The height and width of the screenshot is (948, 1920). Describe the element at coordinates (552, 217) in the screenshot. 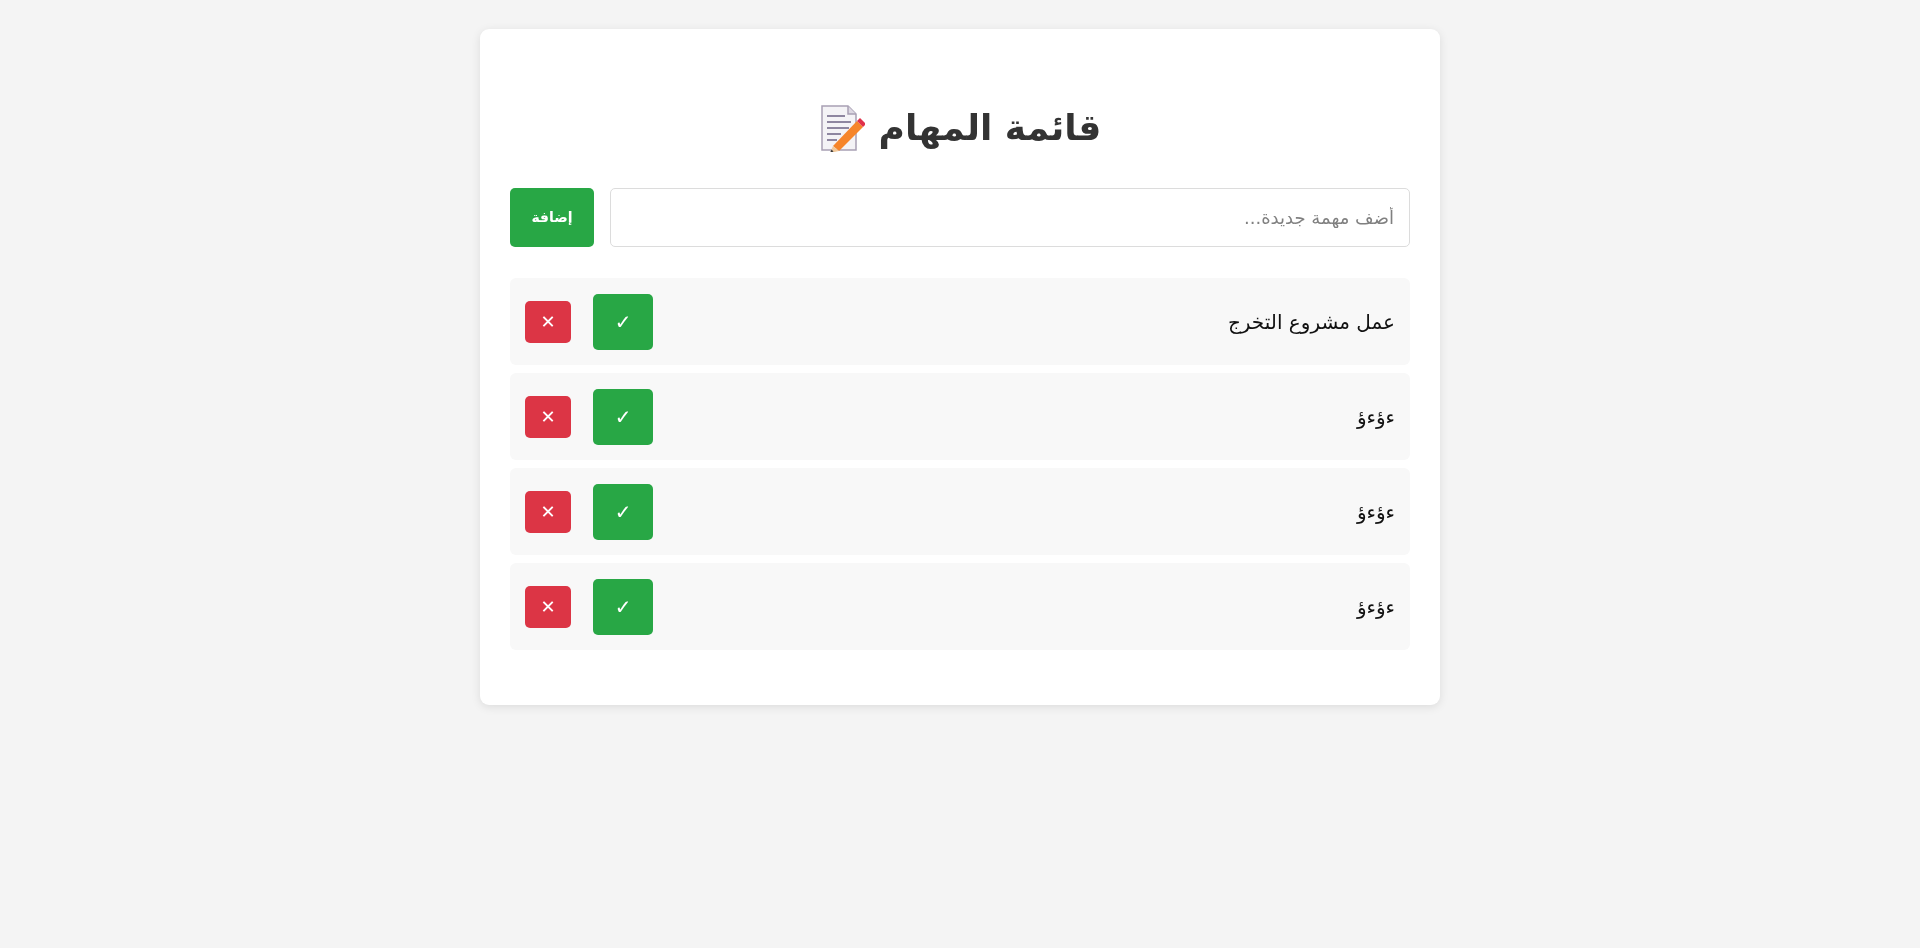

I see `add-button: إضافة` at that location.